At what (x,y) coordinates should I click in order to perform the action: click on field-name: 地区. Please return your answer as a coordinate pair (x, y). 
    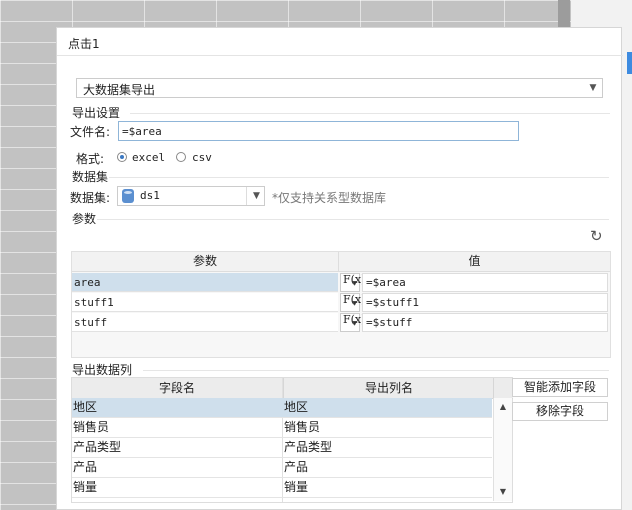
    Looking at the image, I should click on (85, 407).